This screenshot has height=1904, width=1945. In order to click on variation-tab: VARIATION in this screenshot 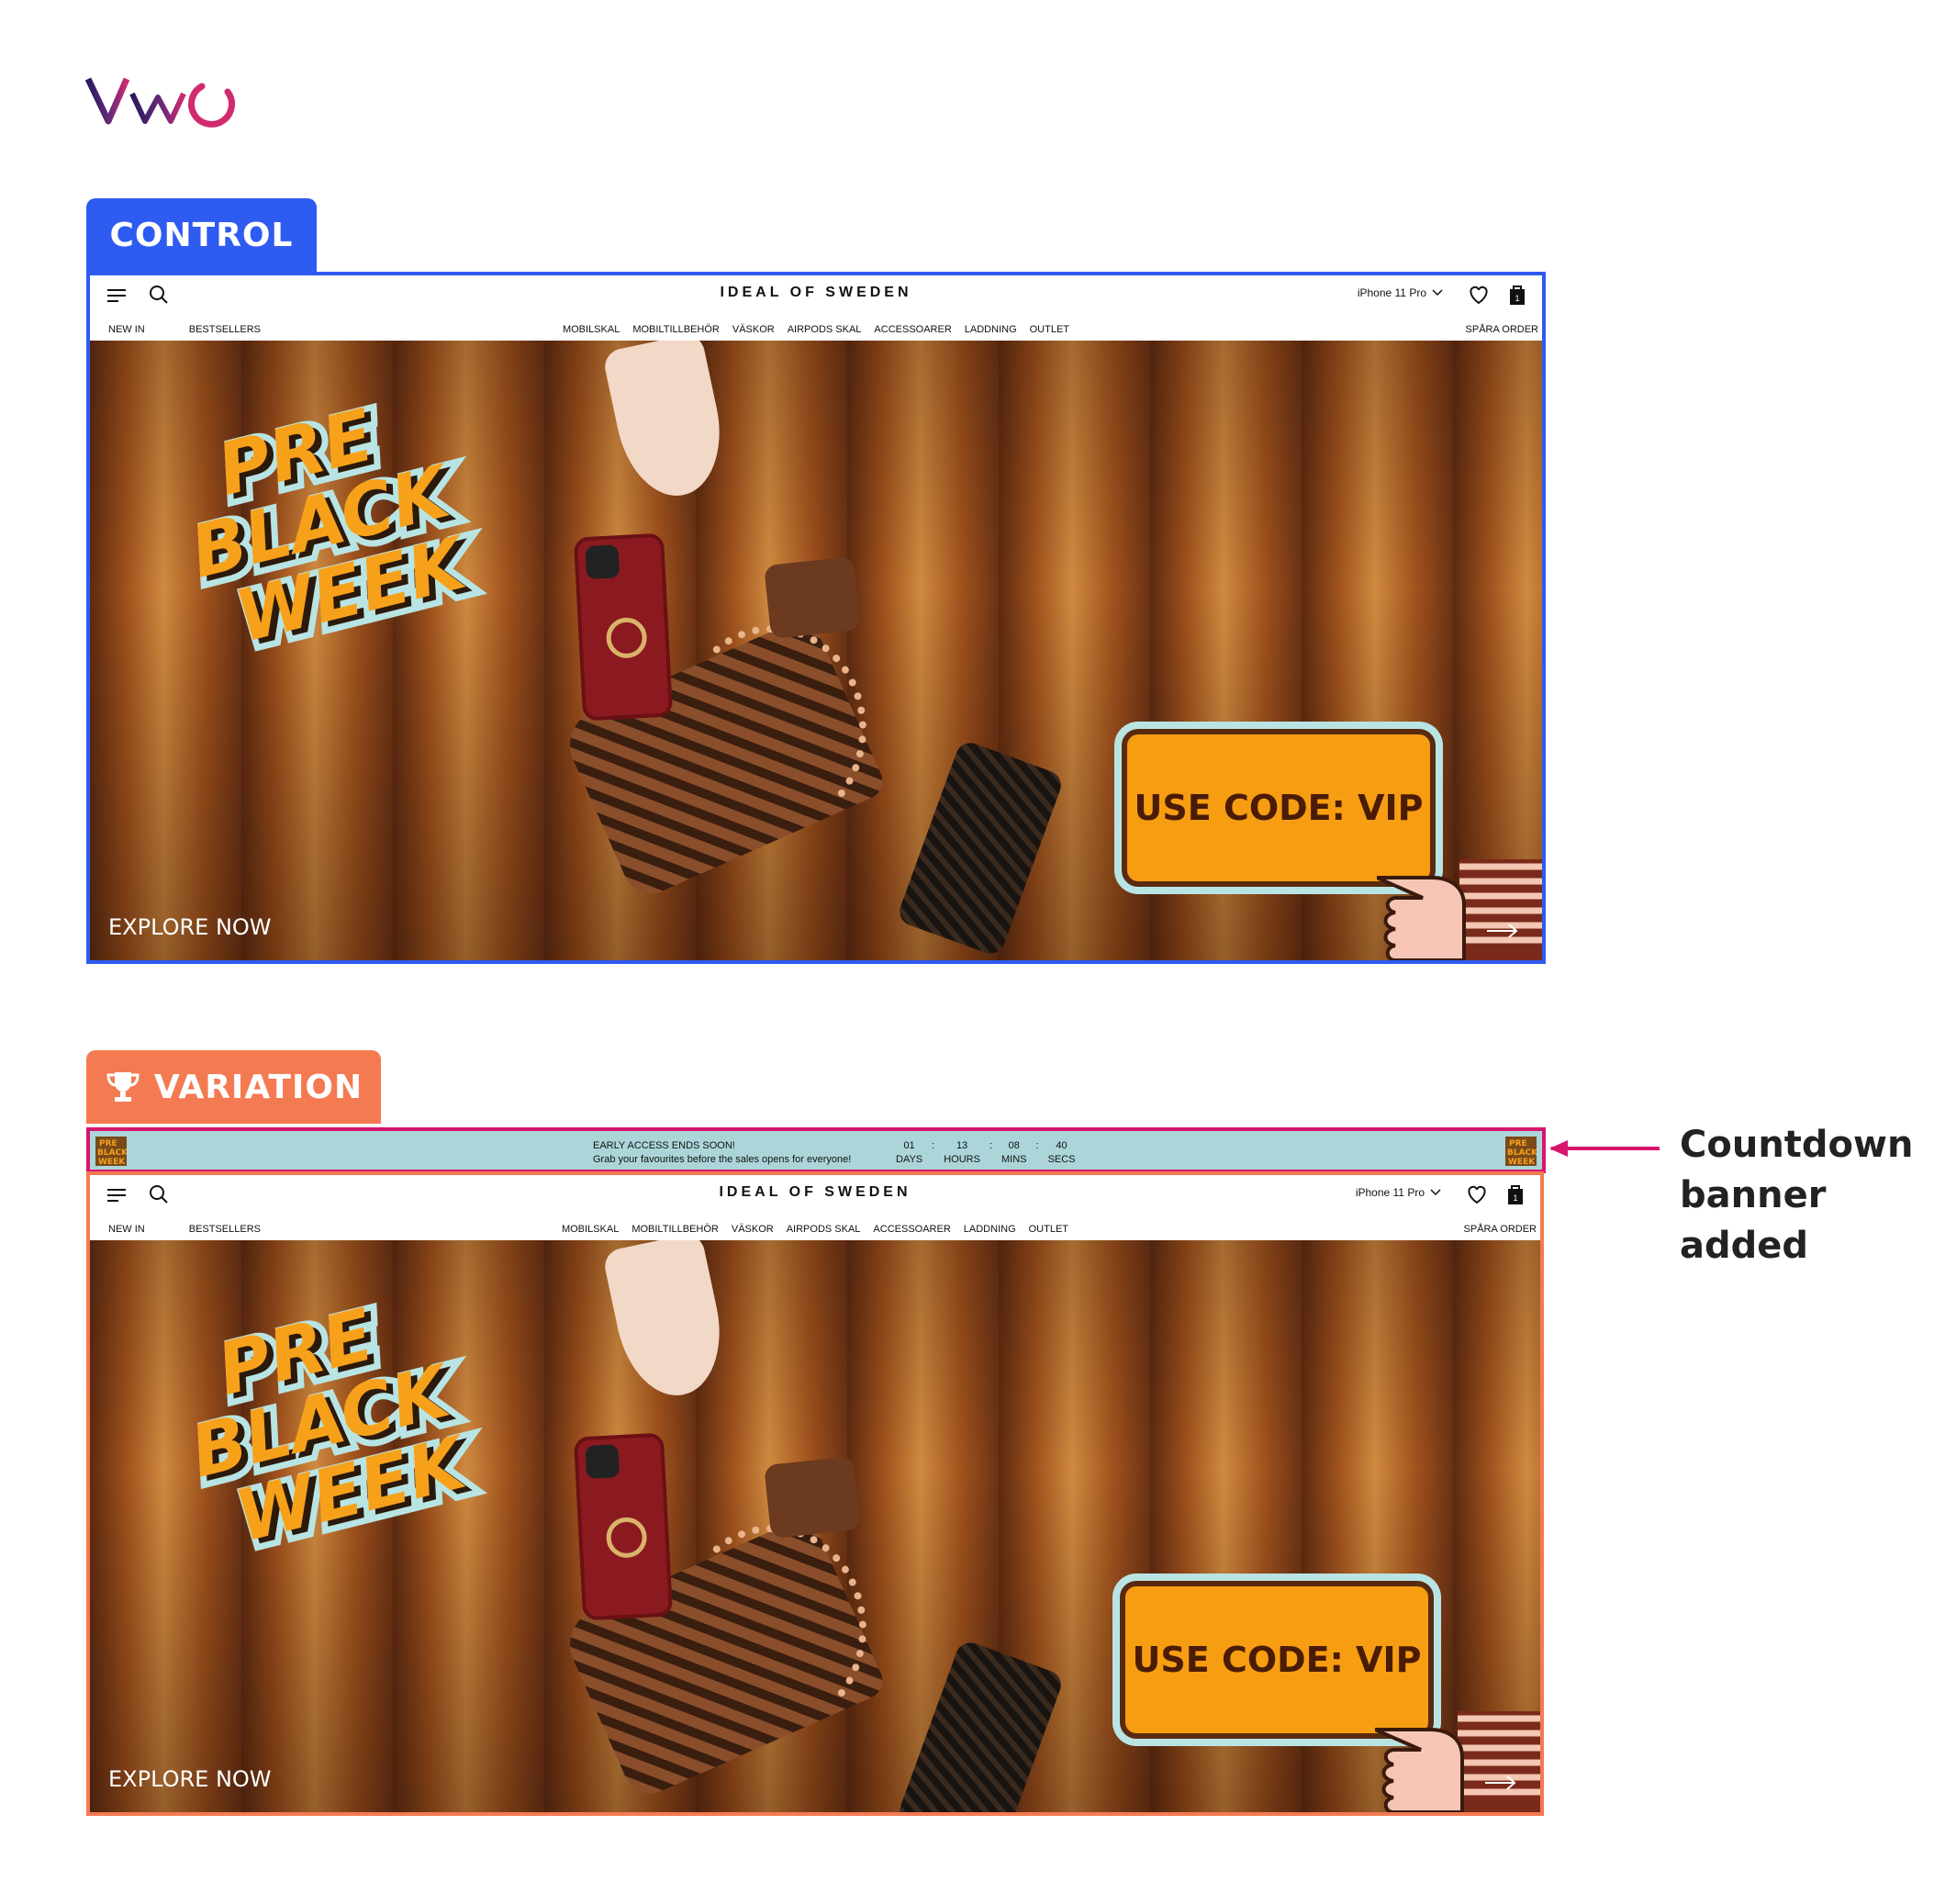, I will do `click(233, 1087)`.